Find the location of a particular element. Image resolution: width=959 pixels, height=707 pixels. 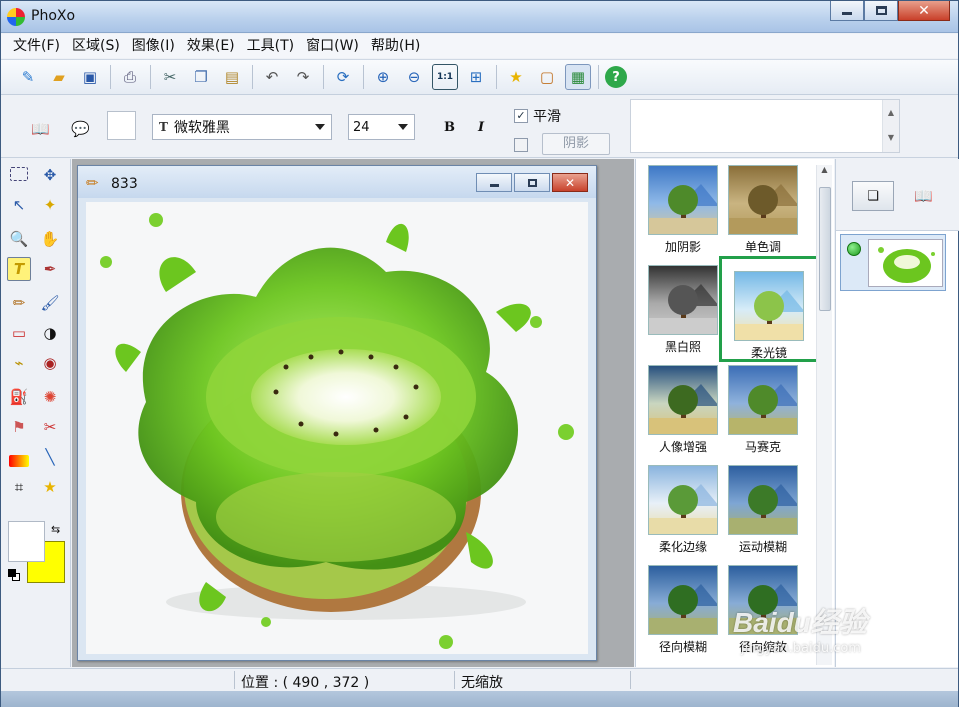

doc-minimize-button is located at coordinates (494, 182).